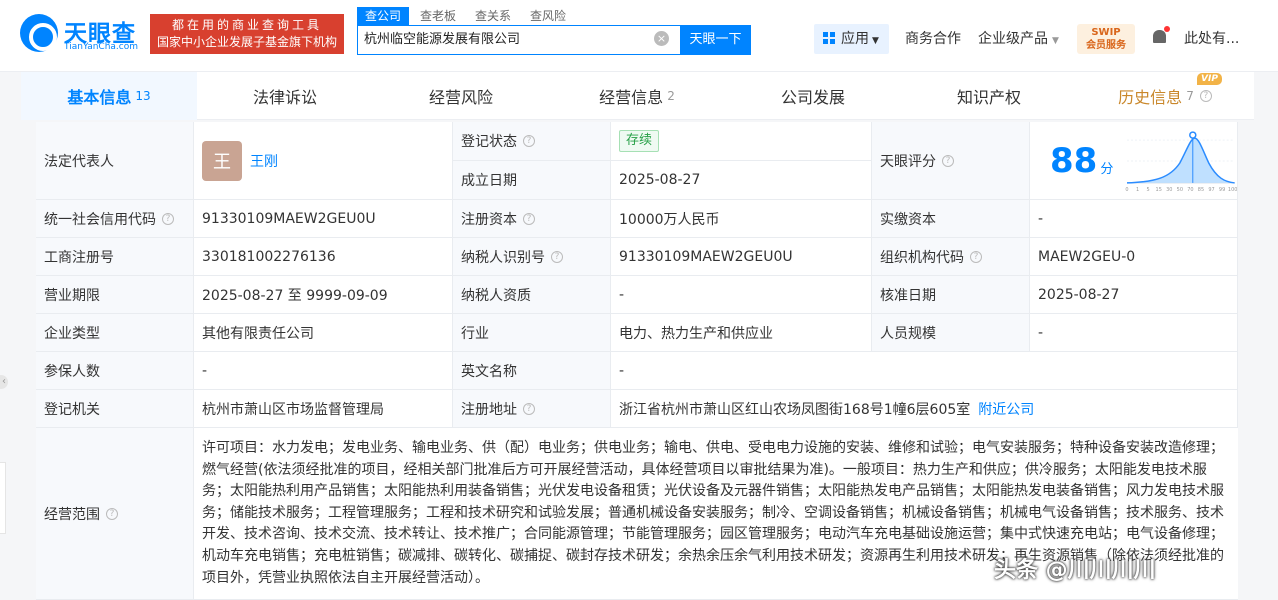  I want to click on biz-reg-no-value: 330181002276136, so click(323, 257).